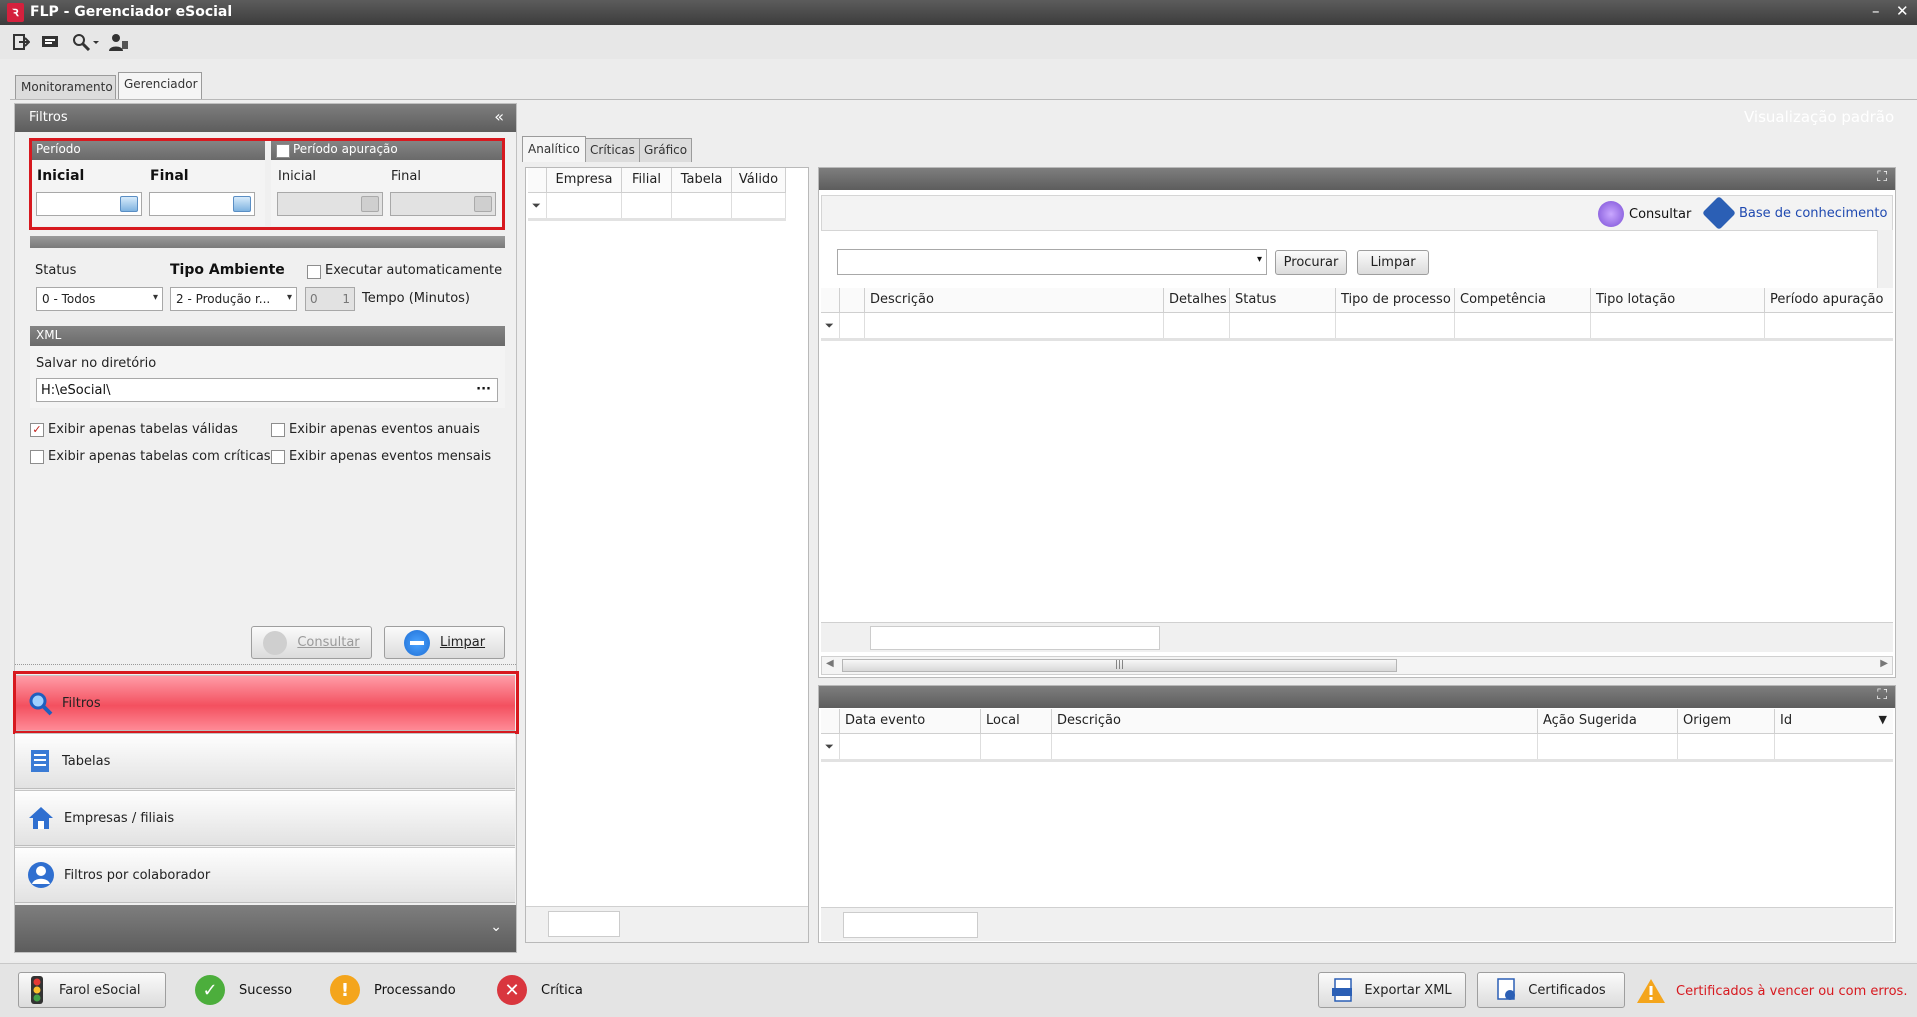  What do you see at coordinates (1357, 327) in the screenshot?
I see `eventos-filter-row: ⏷` at bounding box center [1357, 327].